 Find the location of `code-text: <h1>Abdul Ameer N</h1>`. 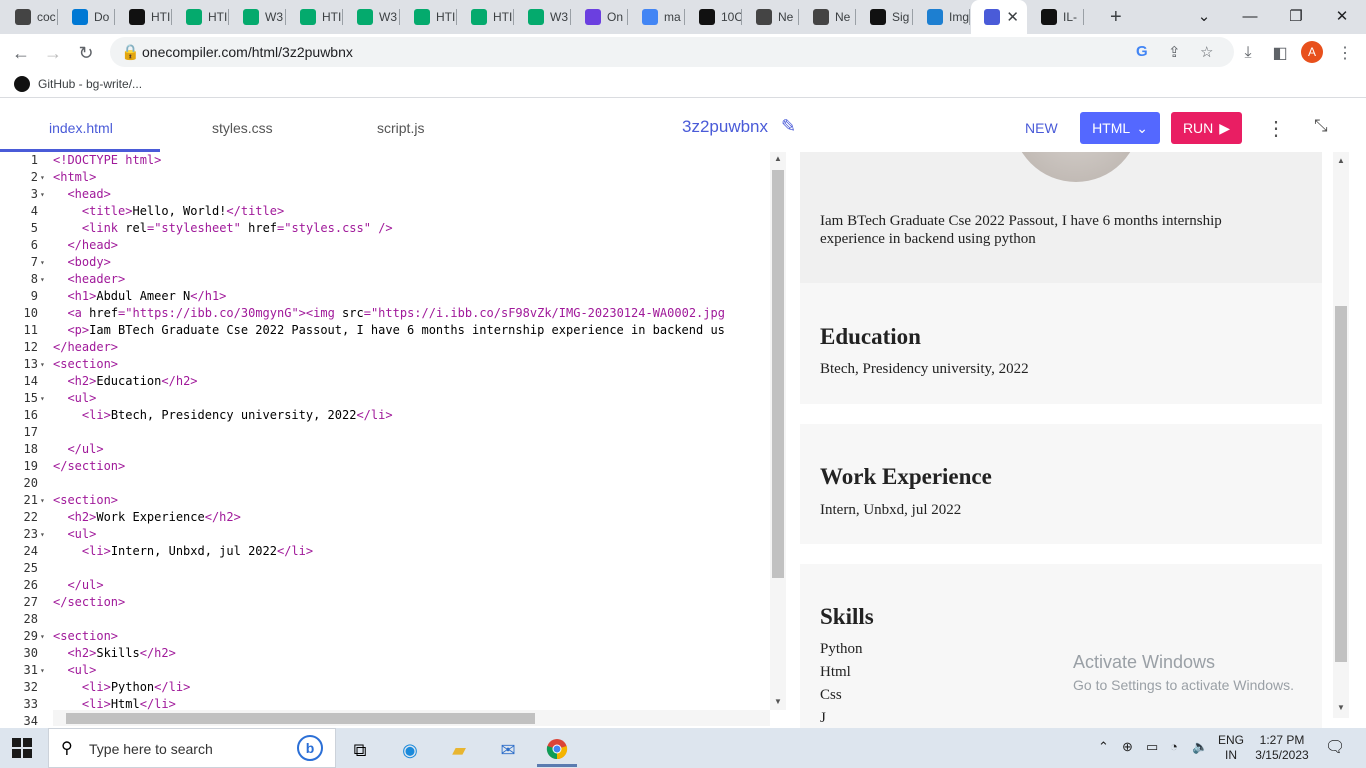

code-text: <h1>Abdul Ameer N</h1> is located at coordinates (139, 296).